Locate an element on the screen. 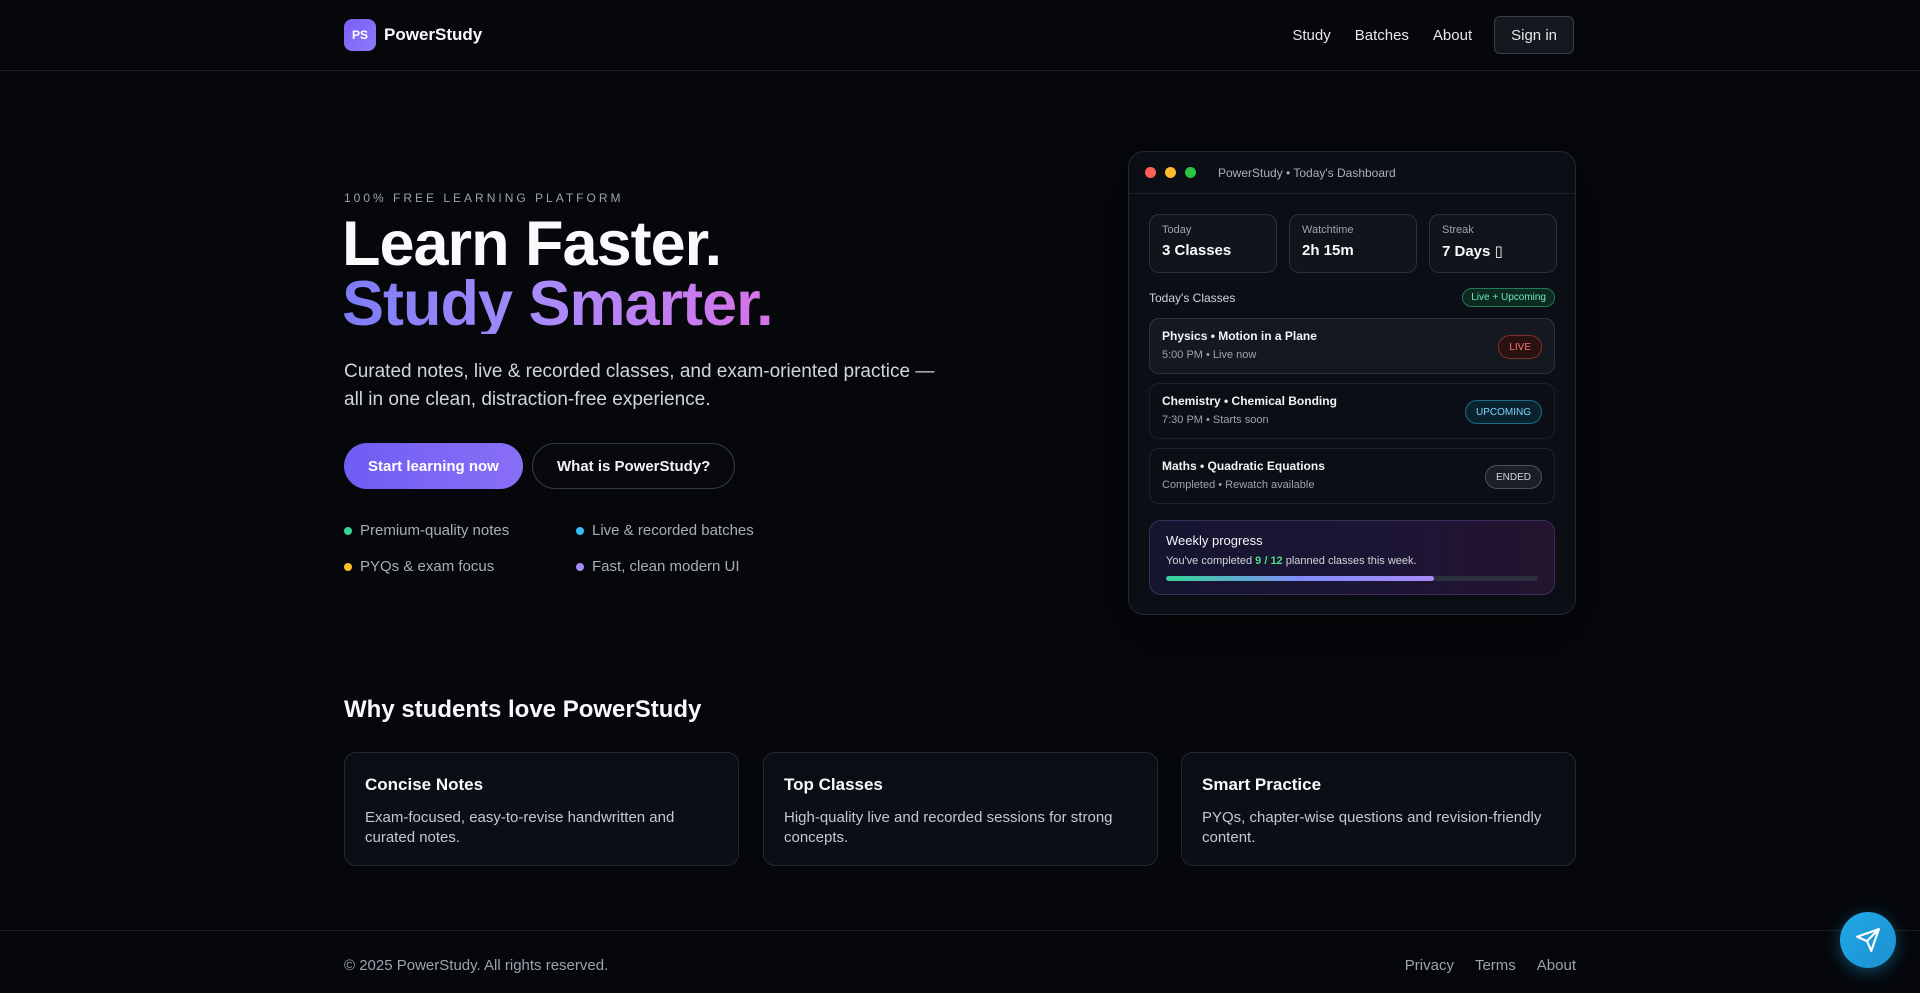  feature-item: Fast, clean modern UI is located at coordinates (658, 566).